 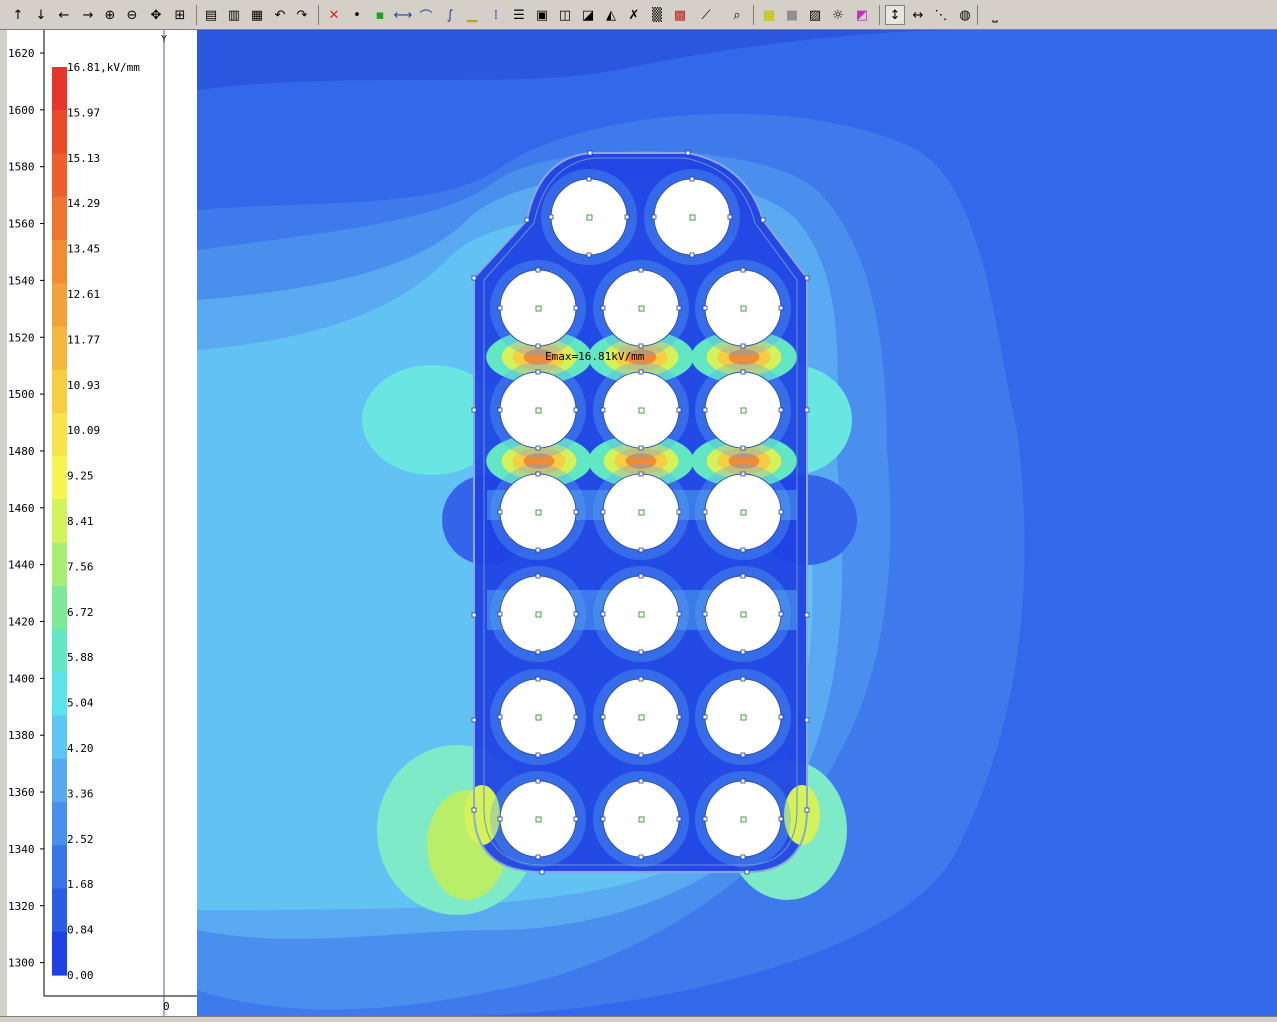 What do you see at coordinates (657, 15) in the screenshot?
I see `mesh-button: ▒` at bounding box center [657, 15].